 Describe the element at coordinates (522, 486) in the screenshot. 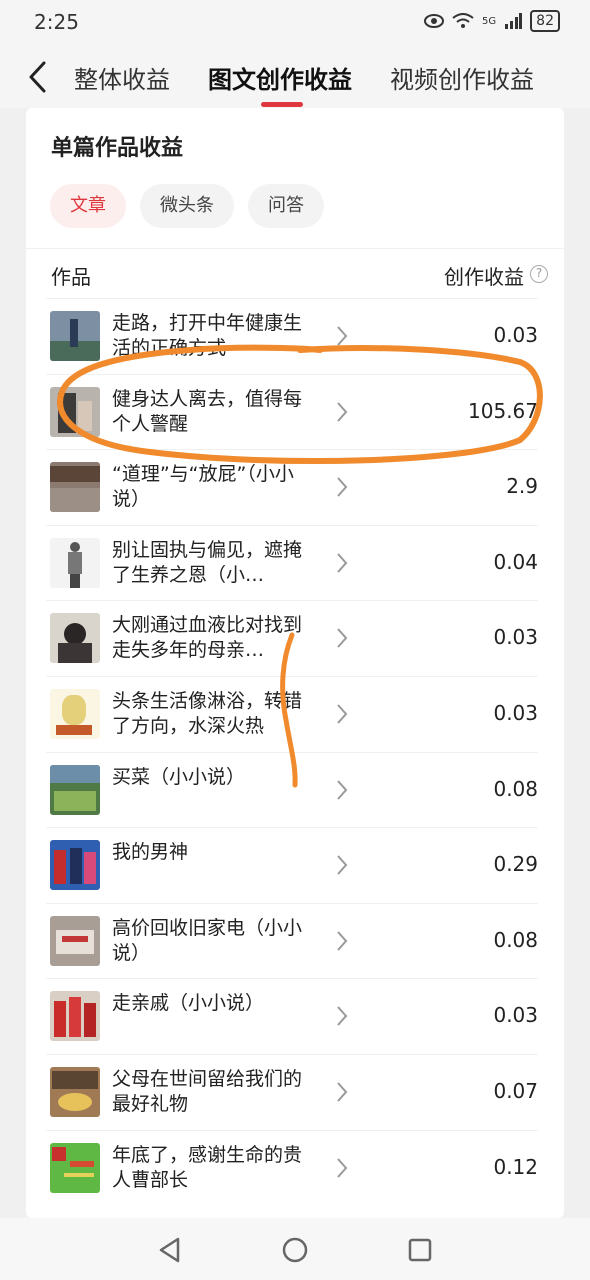

I see `income-value: 2.9` at that location.